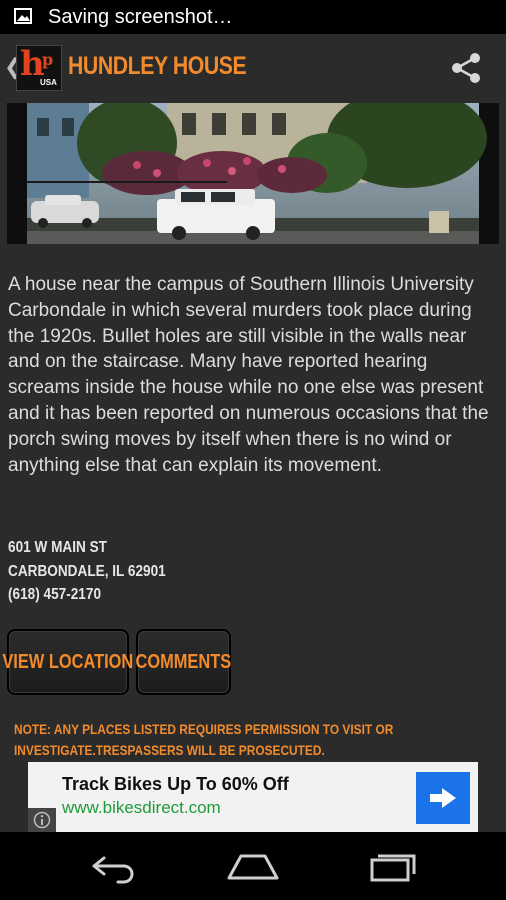 The width and height of the screenshot is (506, 900). Describe the element at coordinates (141, 808) in the screenshot. I see `ad-url: www.bikesdirect.com` at that location.